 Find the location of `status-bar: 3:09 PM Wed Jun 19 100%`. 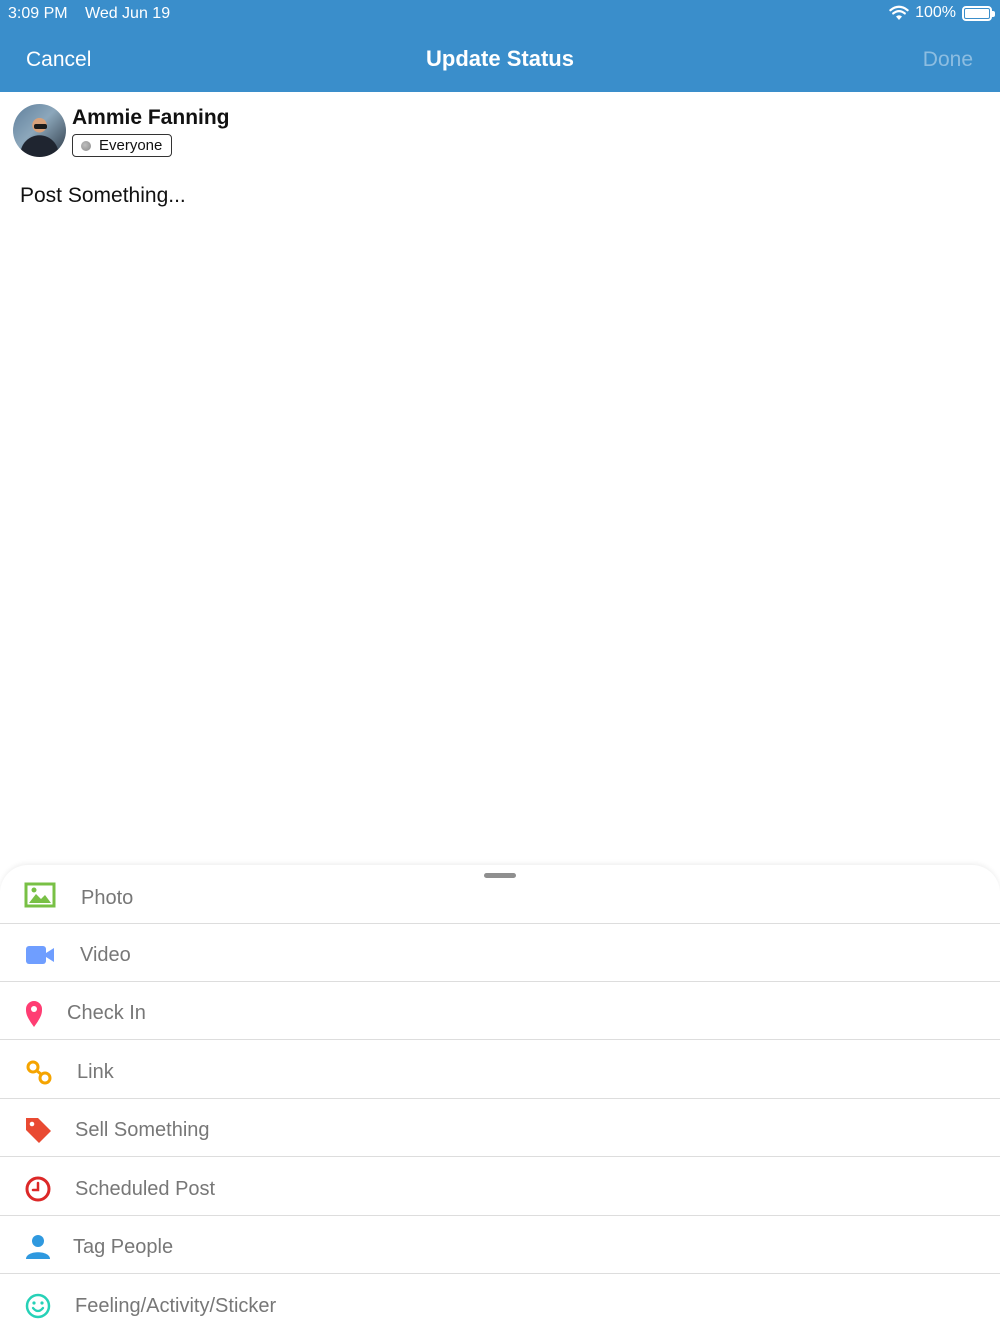

status-bar: 3:09 PM Wed Jun 19 100% is located at coordinates (500, 14).